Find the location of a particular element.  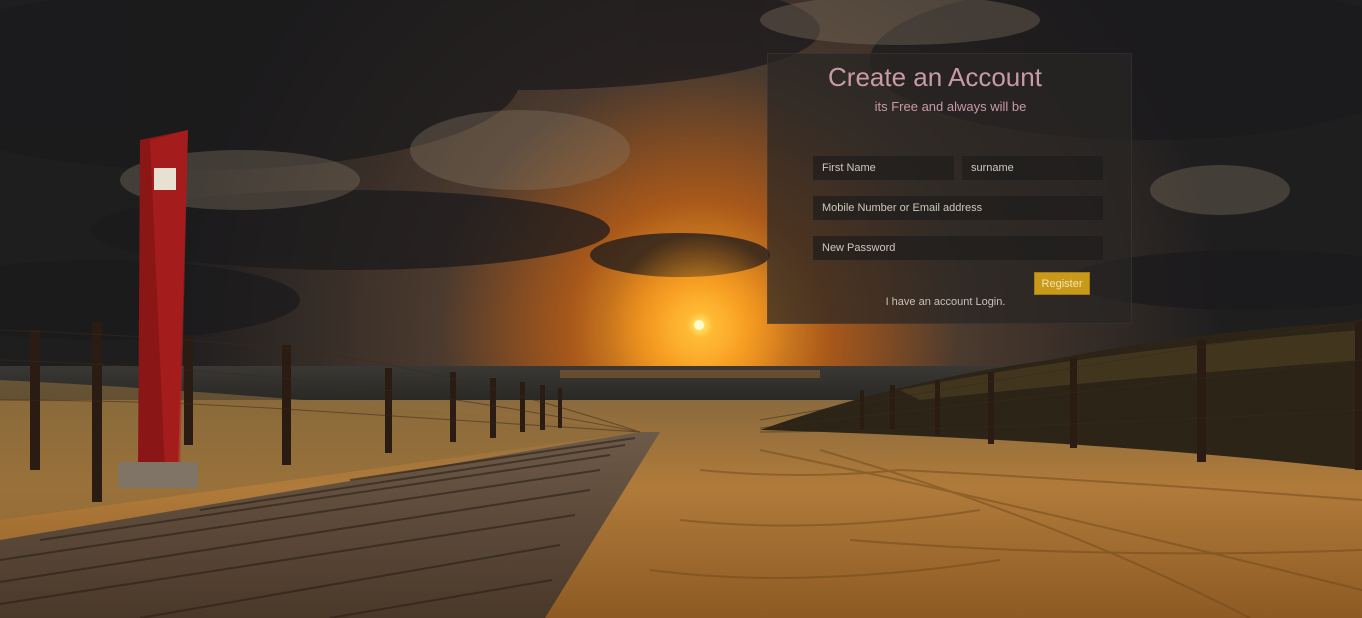

surname-input is located at coordinates (1032, 168).